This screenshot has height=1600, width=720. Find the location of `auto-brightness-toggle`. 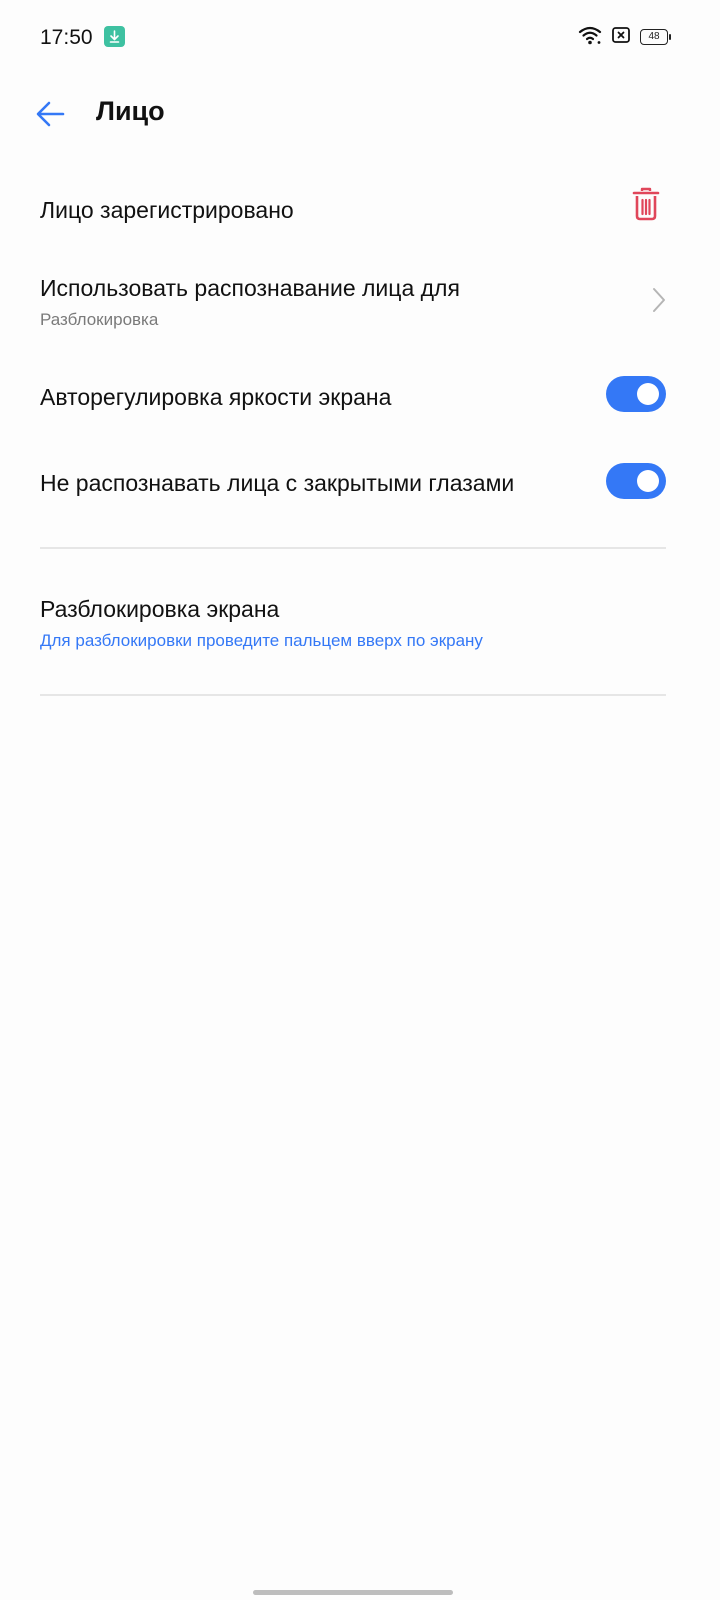

auto-brightness-toggle is located at coordinates (636, 394).